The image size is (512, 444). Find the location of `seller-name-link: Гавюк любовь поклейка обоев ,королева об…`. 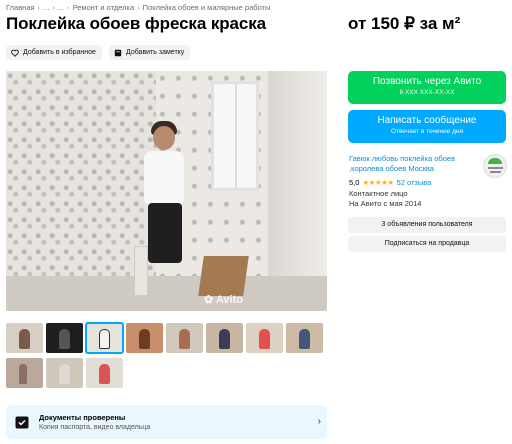

seller-name-link: Гавюк любовь поклейка обоев ,королева об… is located at coordinates (413, 164).